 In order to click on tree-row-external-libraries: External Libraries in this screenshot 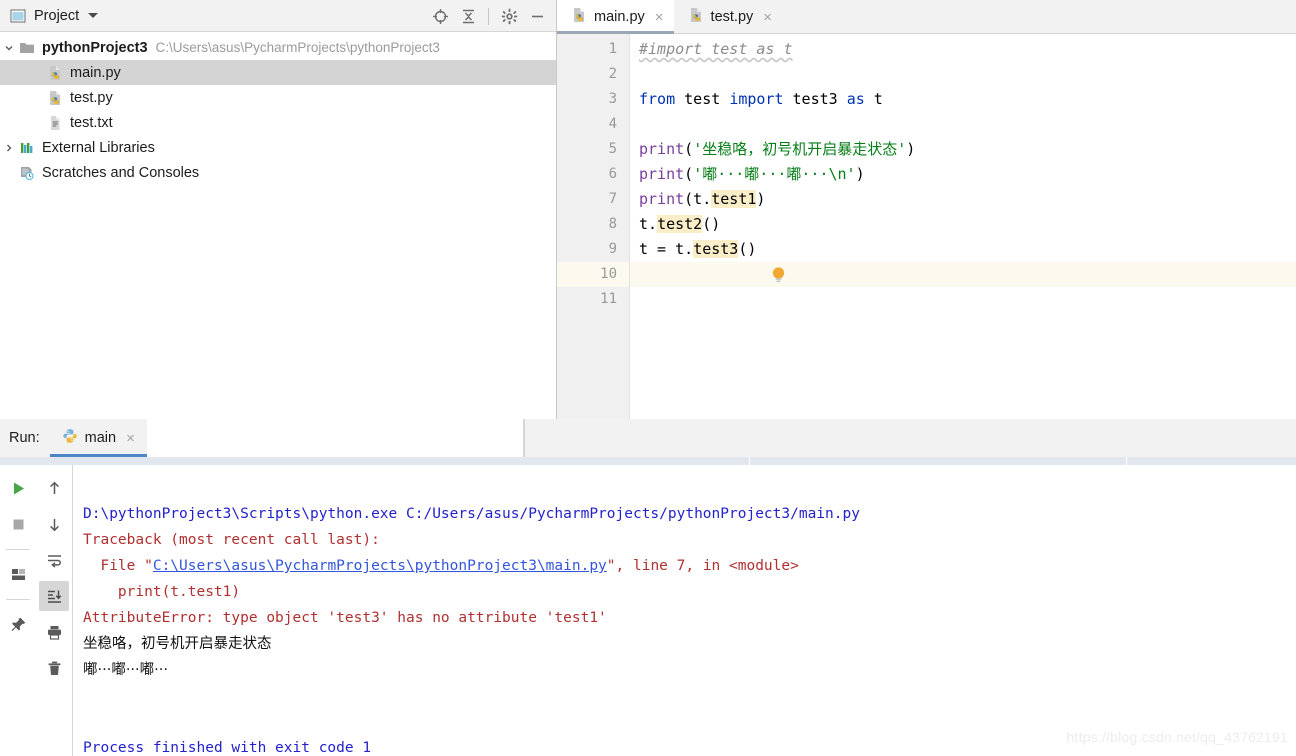, I will do `click(278, 147)`.